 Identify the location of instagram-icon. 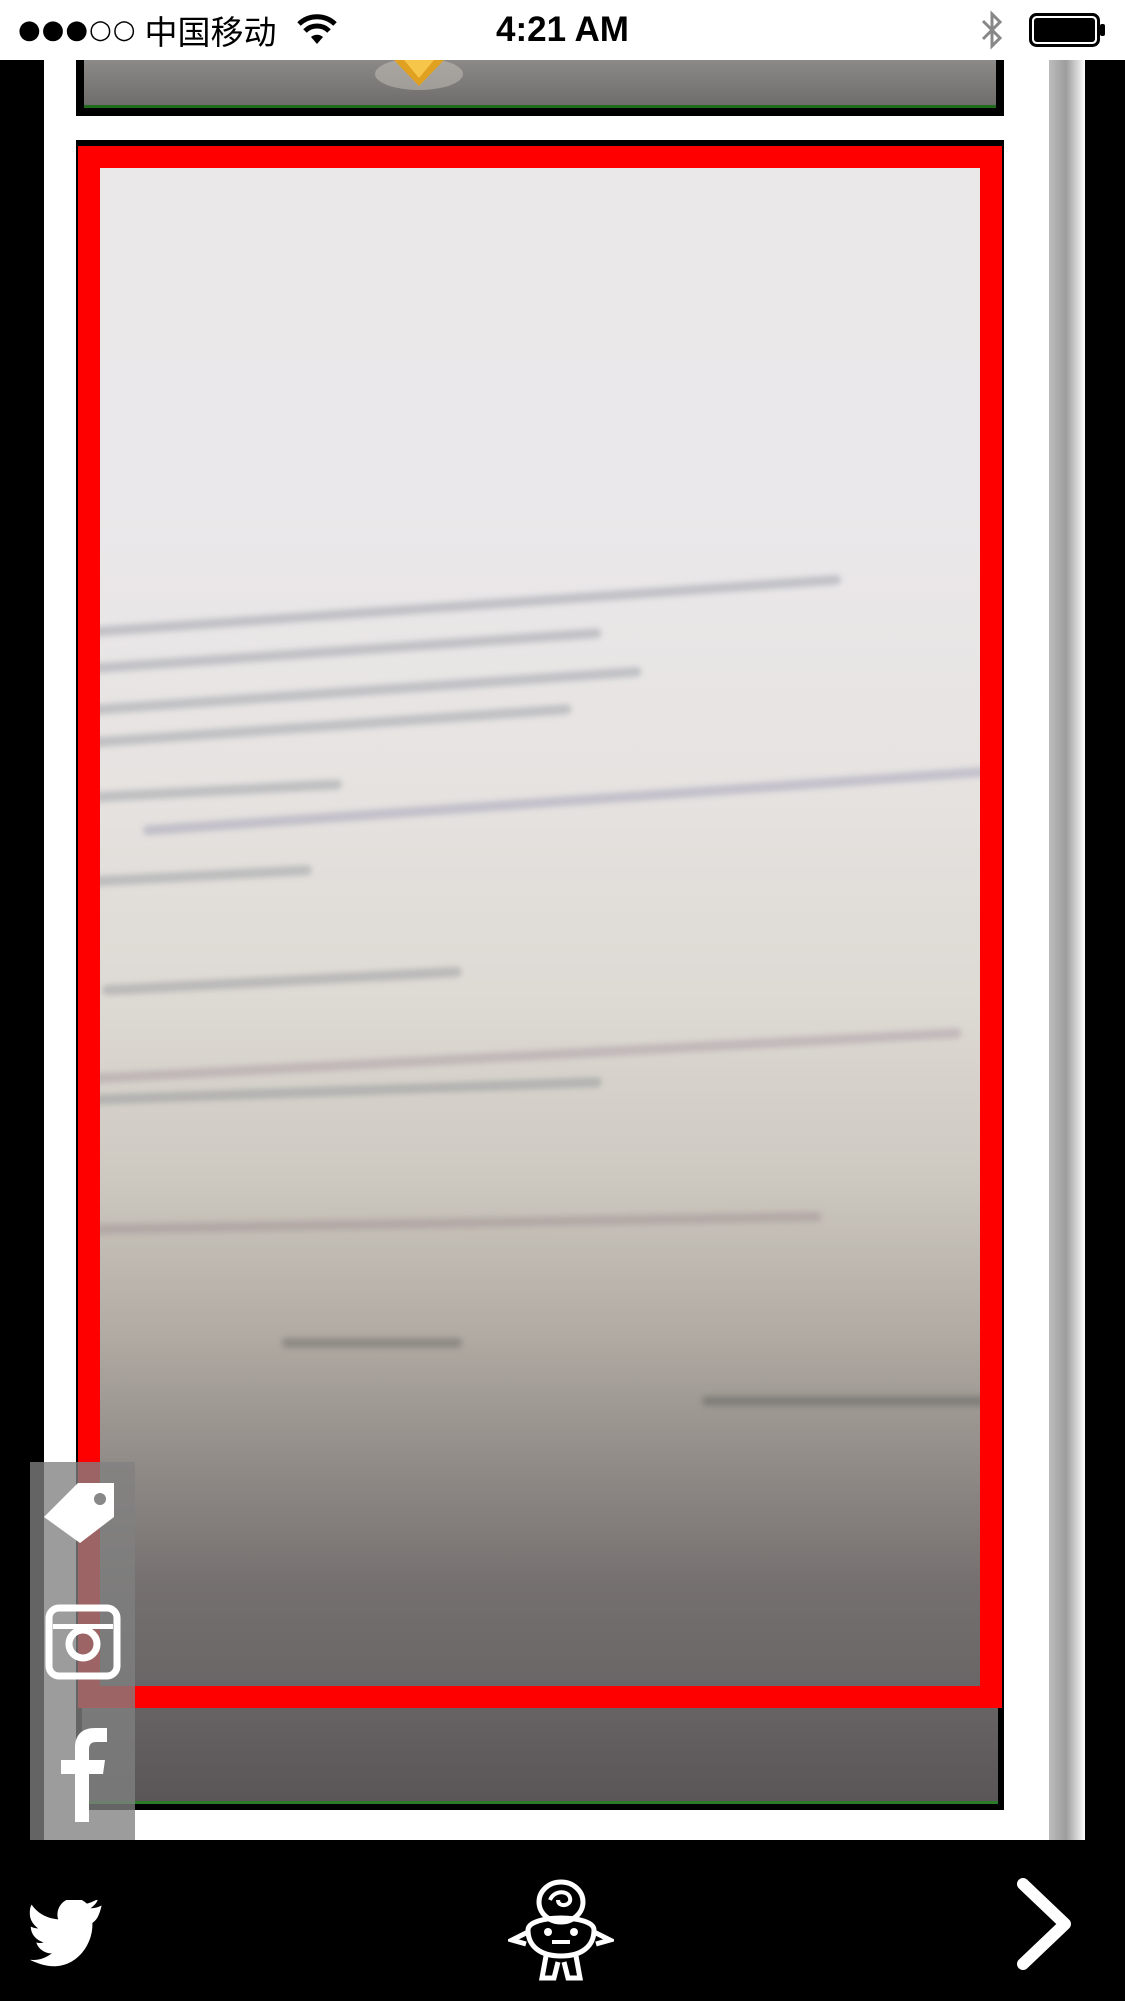
(82, 1642).